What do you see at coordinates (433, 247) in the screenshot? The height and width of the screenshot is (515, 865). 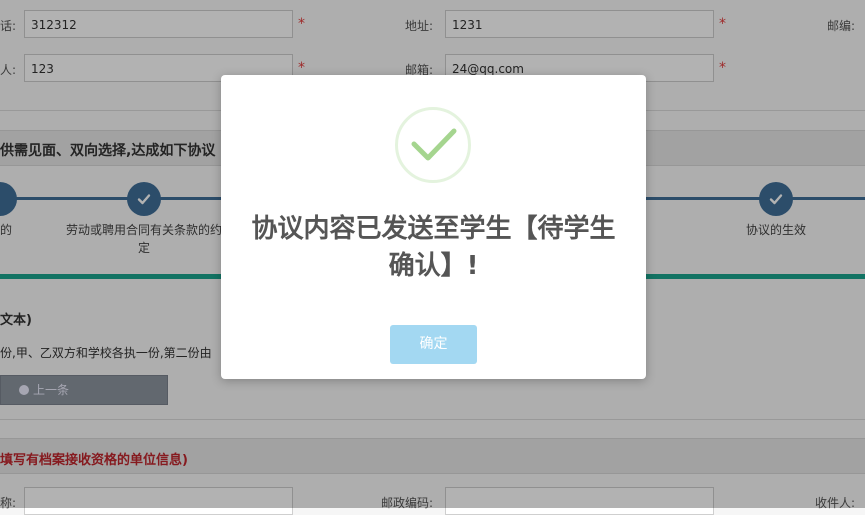 I see `dialog-message: 协议内容已发送至学生【待学生确认】!` at bounding box center [433, 247].